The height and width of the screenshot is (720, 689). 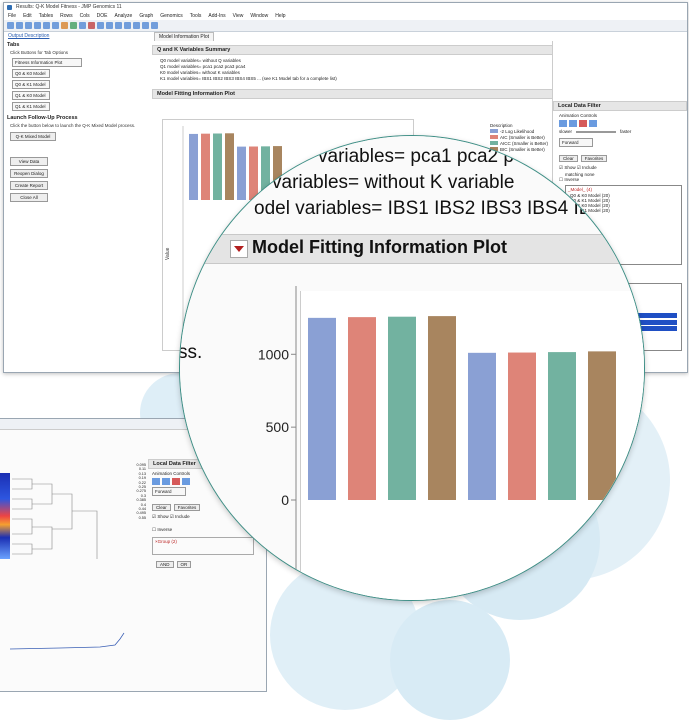 I want to click on menu-window: Window, so click(x=259, y=16).